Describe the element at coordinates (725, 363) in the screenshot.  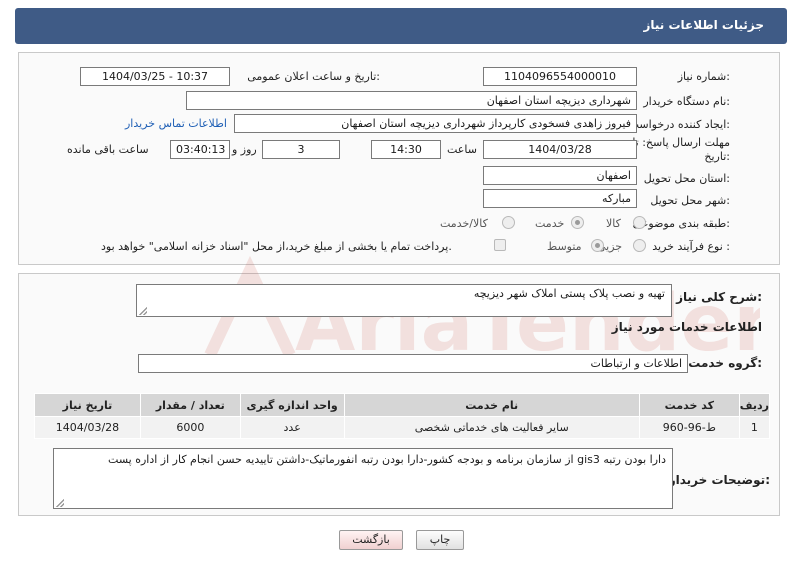
I see `service-group-label: گروه خدمت:` at that location.